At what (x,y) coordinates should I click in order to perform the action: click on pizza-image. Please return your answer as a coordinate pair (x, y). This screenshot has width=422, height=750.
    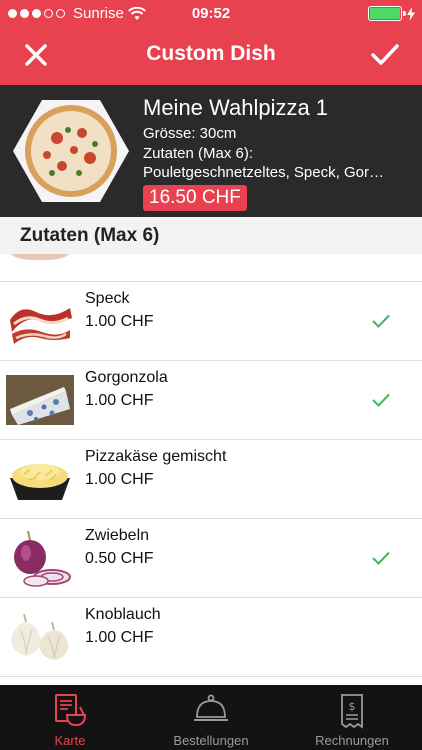
    Looking at the image, I should click on (71, 151).